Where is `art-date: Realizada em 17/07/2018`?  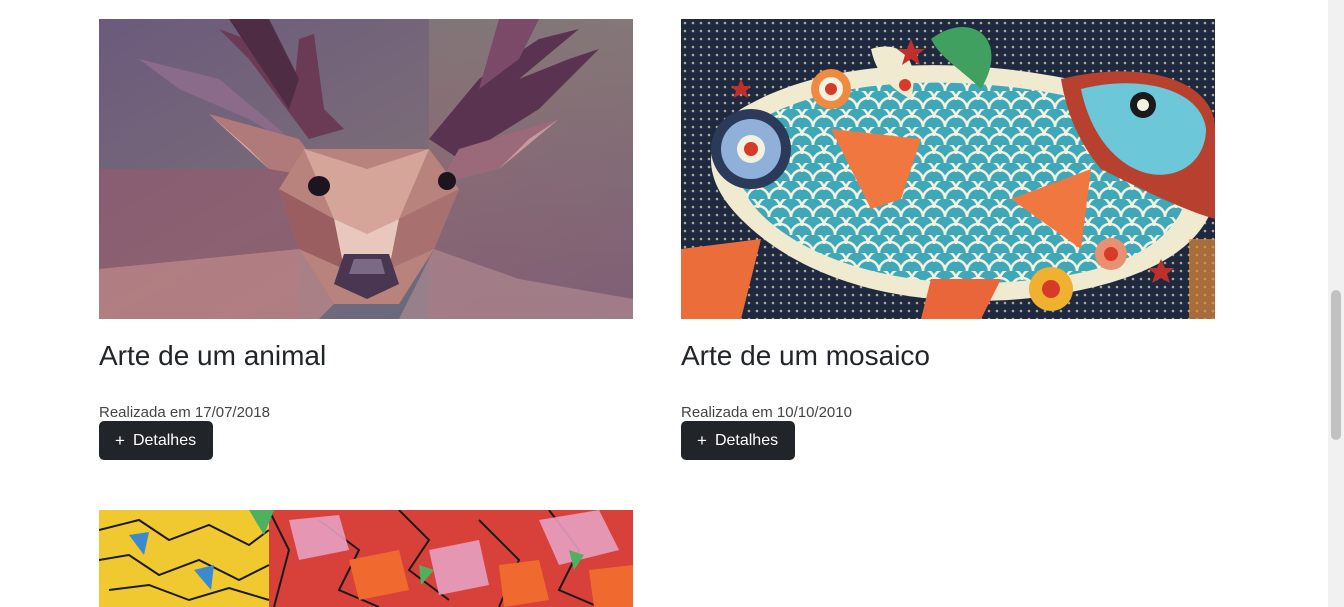
art-date: Realizada em 17/07/2018 is located at coordinates (184, 412).